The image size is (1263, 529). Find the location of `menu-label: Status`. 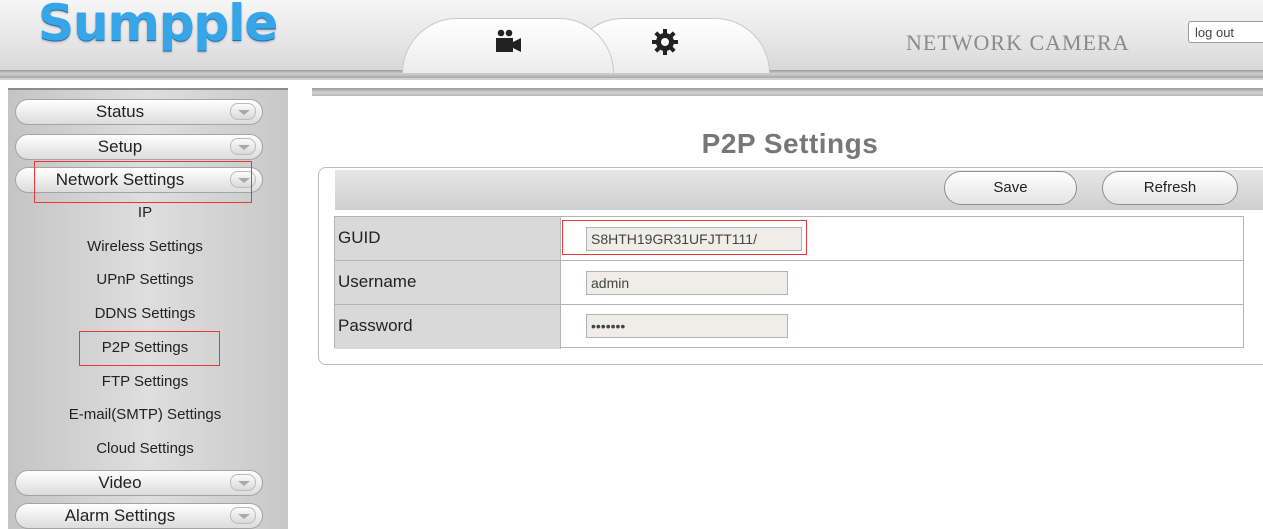

menu-label: Status is located at coordinates (120, 111).